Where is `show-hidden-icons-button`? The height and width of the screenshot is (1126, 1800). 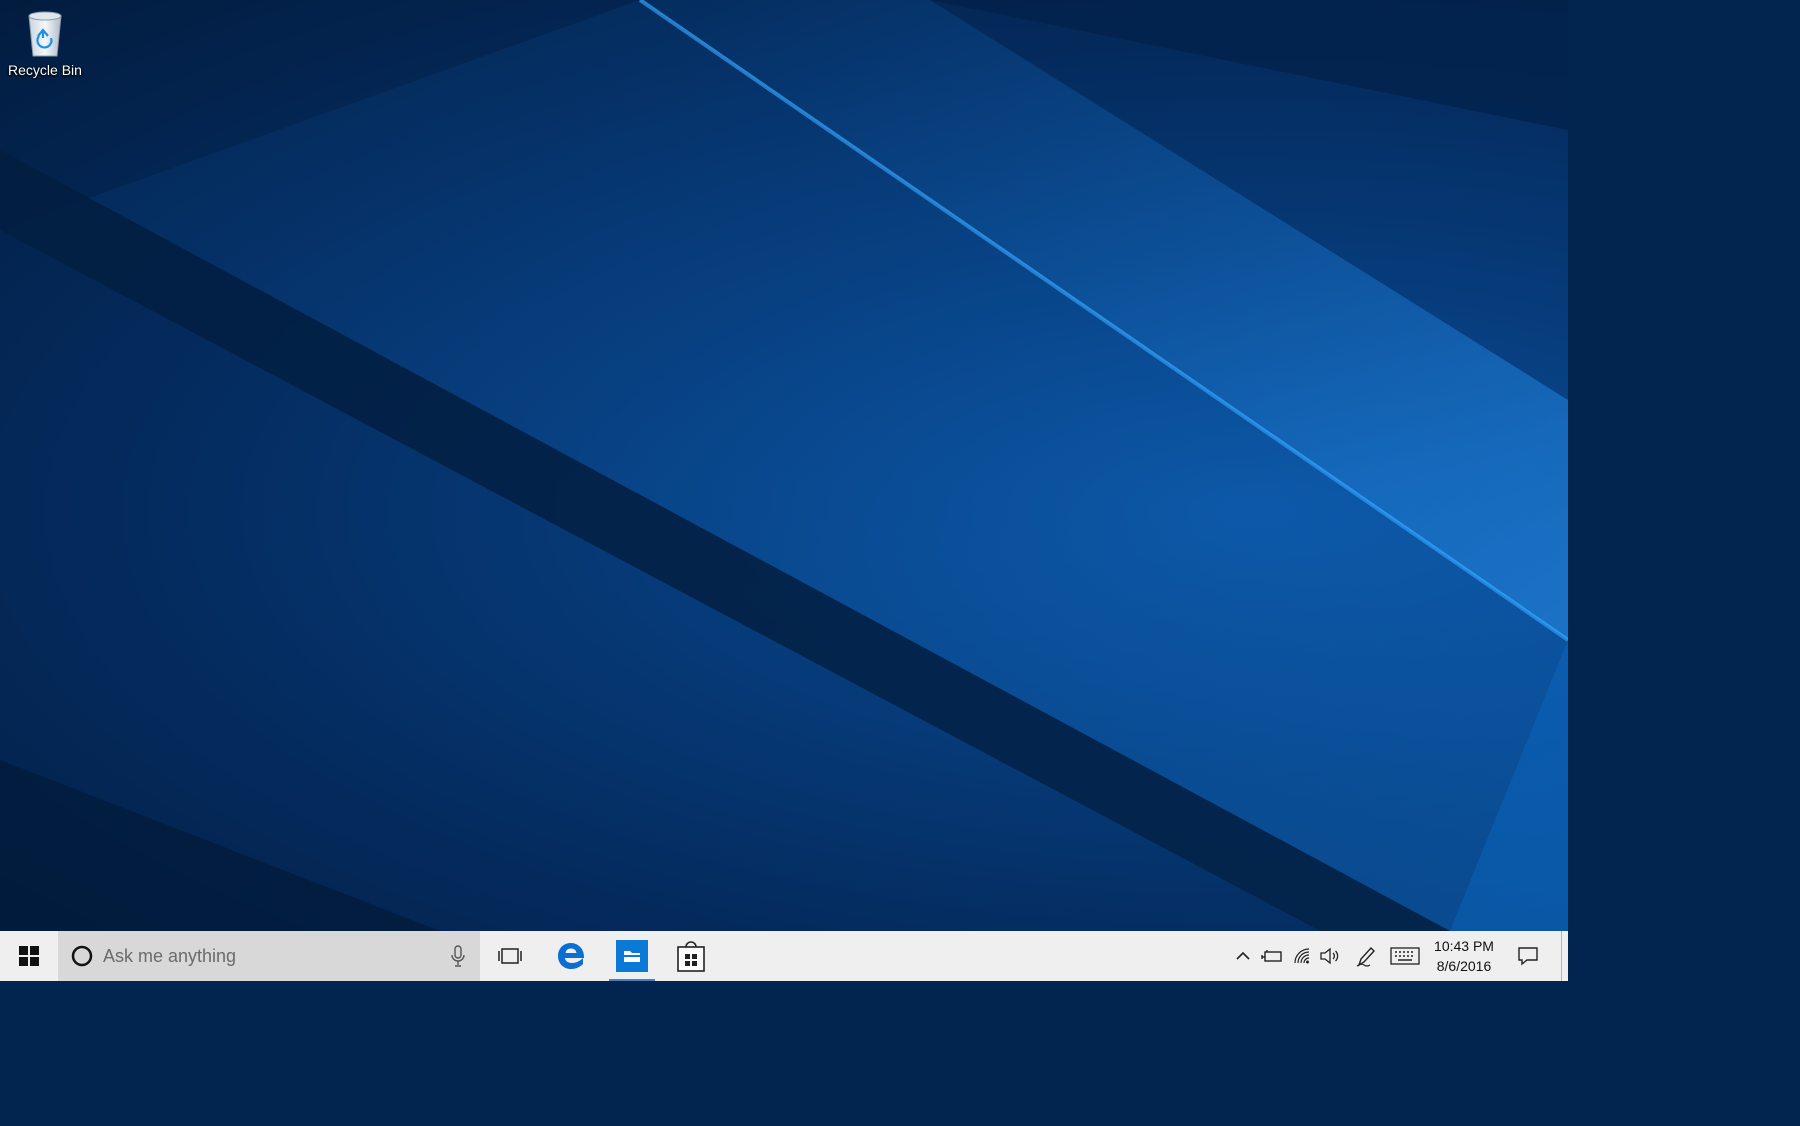
show-hidden-icons-button is located at coordinates (1243, 956).